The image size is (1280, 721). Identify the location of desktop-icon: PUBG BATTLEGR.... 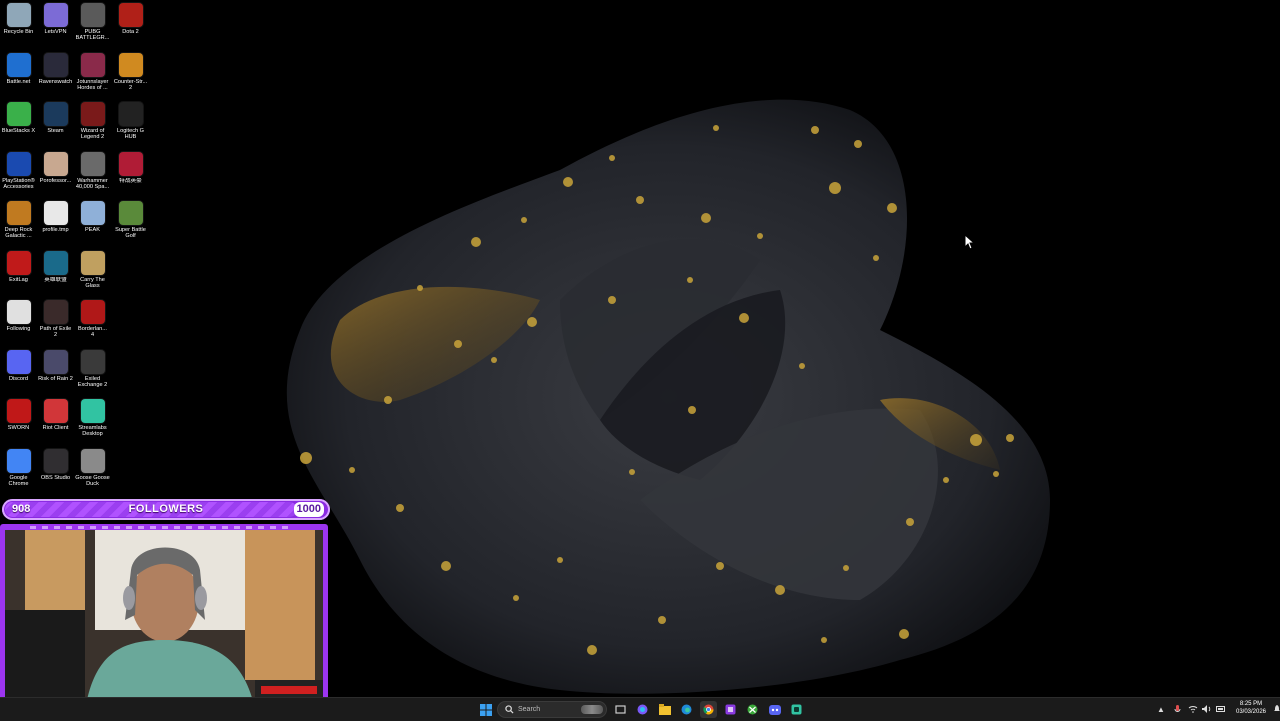
(92, 24).